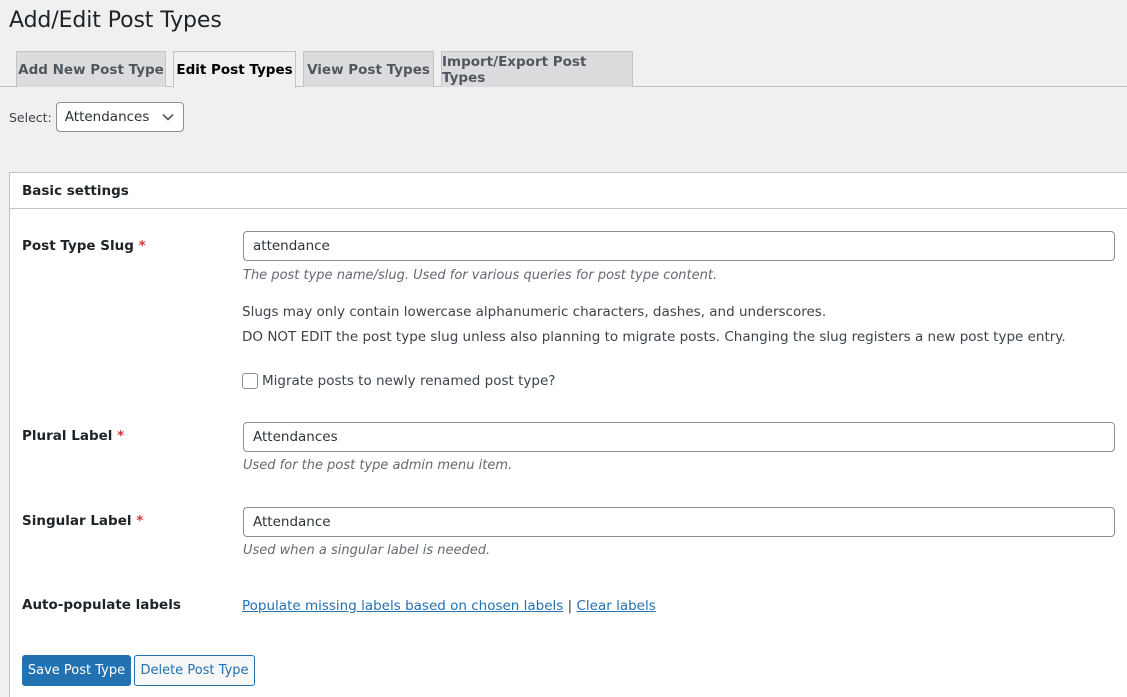 The image size is (1127, 697). Describe the element at coordinates (234, 69) in the screenshot. I see `tab-edit-post-types: Edit Post Types` at that location.